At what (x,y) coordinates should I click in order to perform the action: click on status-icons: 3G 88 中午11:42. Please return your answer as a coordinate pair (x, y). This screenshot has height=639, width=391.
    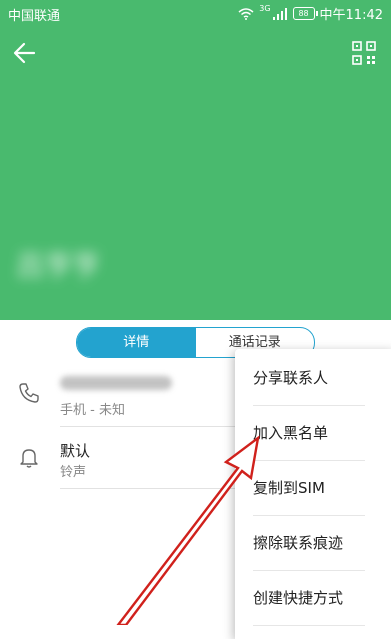
    Looking at the image, I should click on (310, 13).